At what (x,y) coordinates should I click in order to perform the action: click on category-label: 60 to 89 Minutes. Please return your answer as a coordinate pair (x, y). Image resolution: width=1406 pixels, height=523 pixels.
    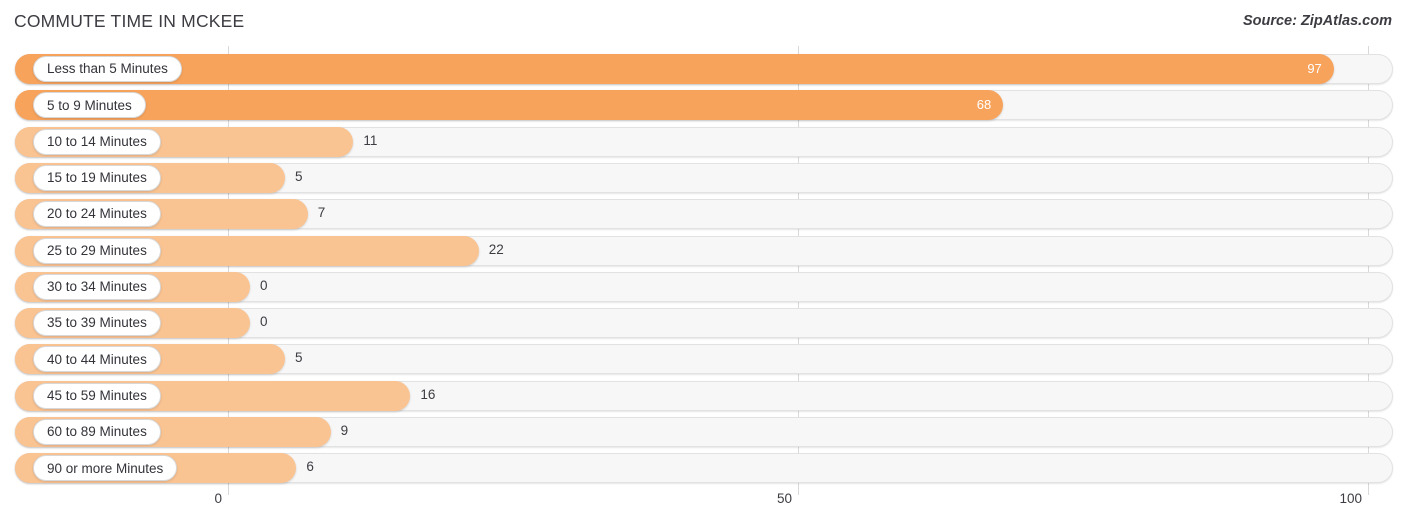
    Looking at the image, I should click on (97, 432).